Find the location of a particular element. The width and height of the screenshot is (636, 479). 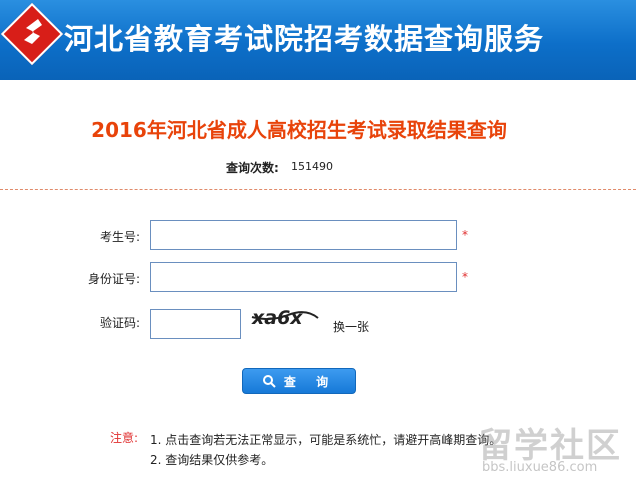

note-item: 2. 查询结果仅供参考。 is located at coordinates (212, 460).